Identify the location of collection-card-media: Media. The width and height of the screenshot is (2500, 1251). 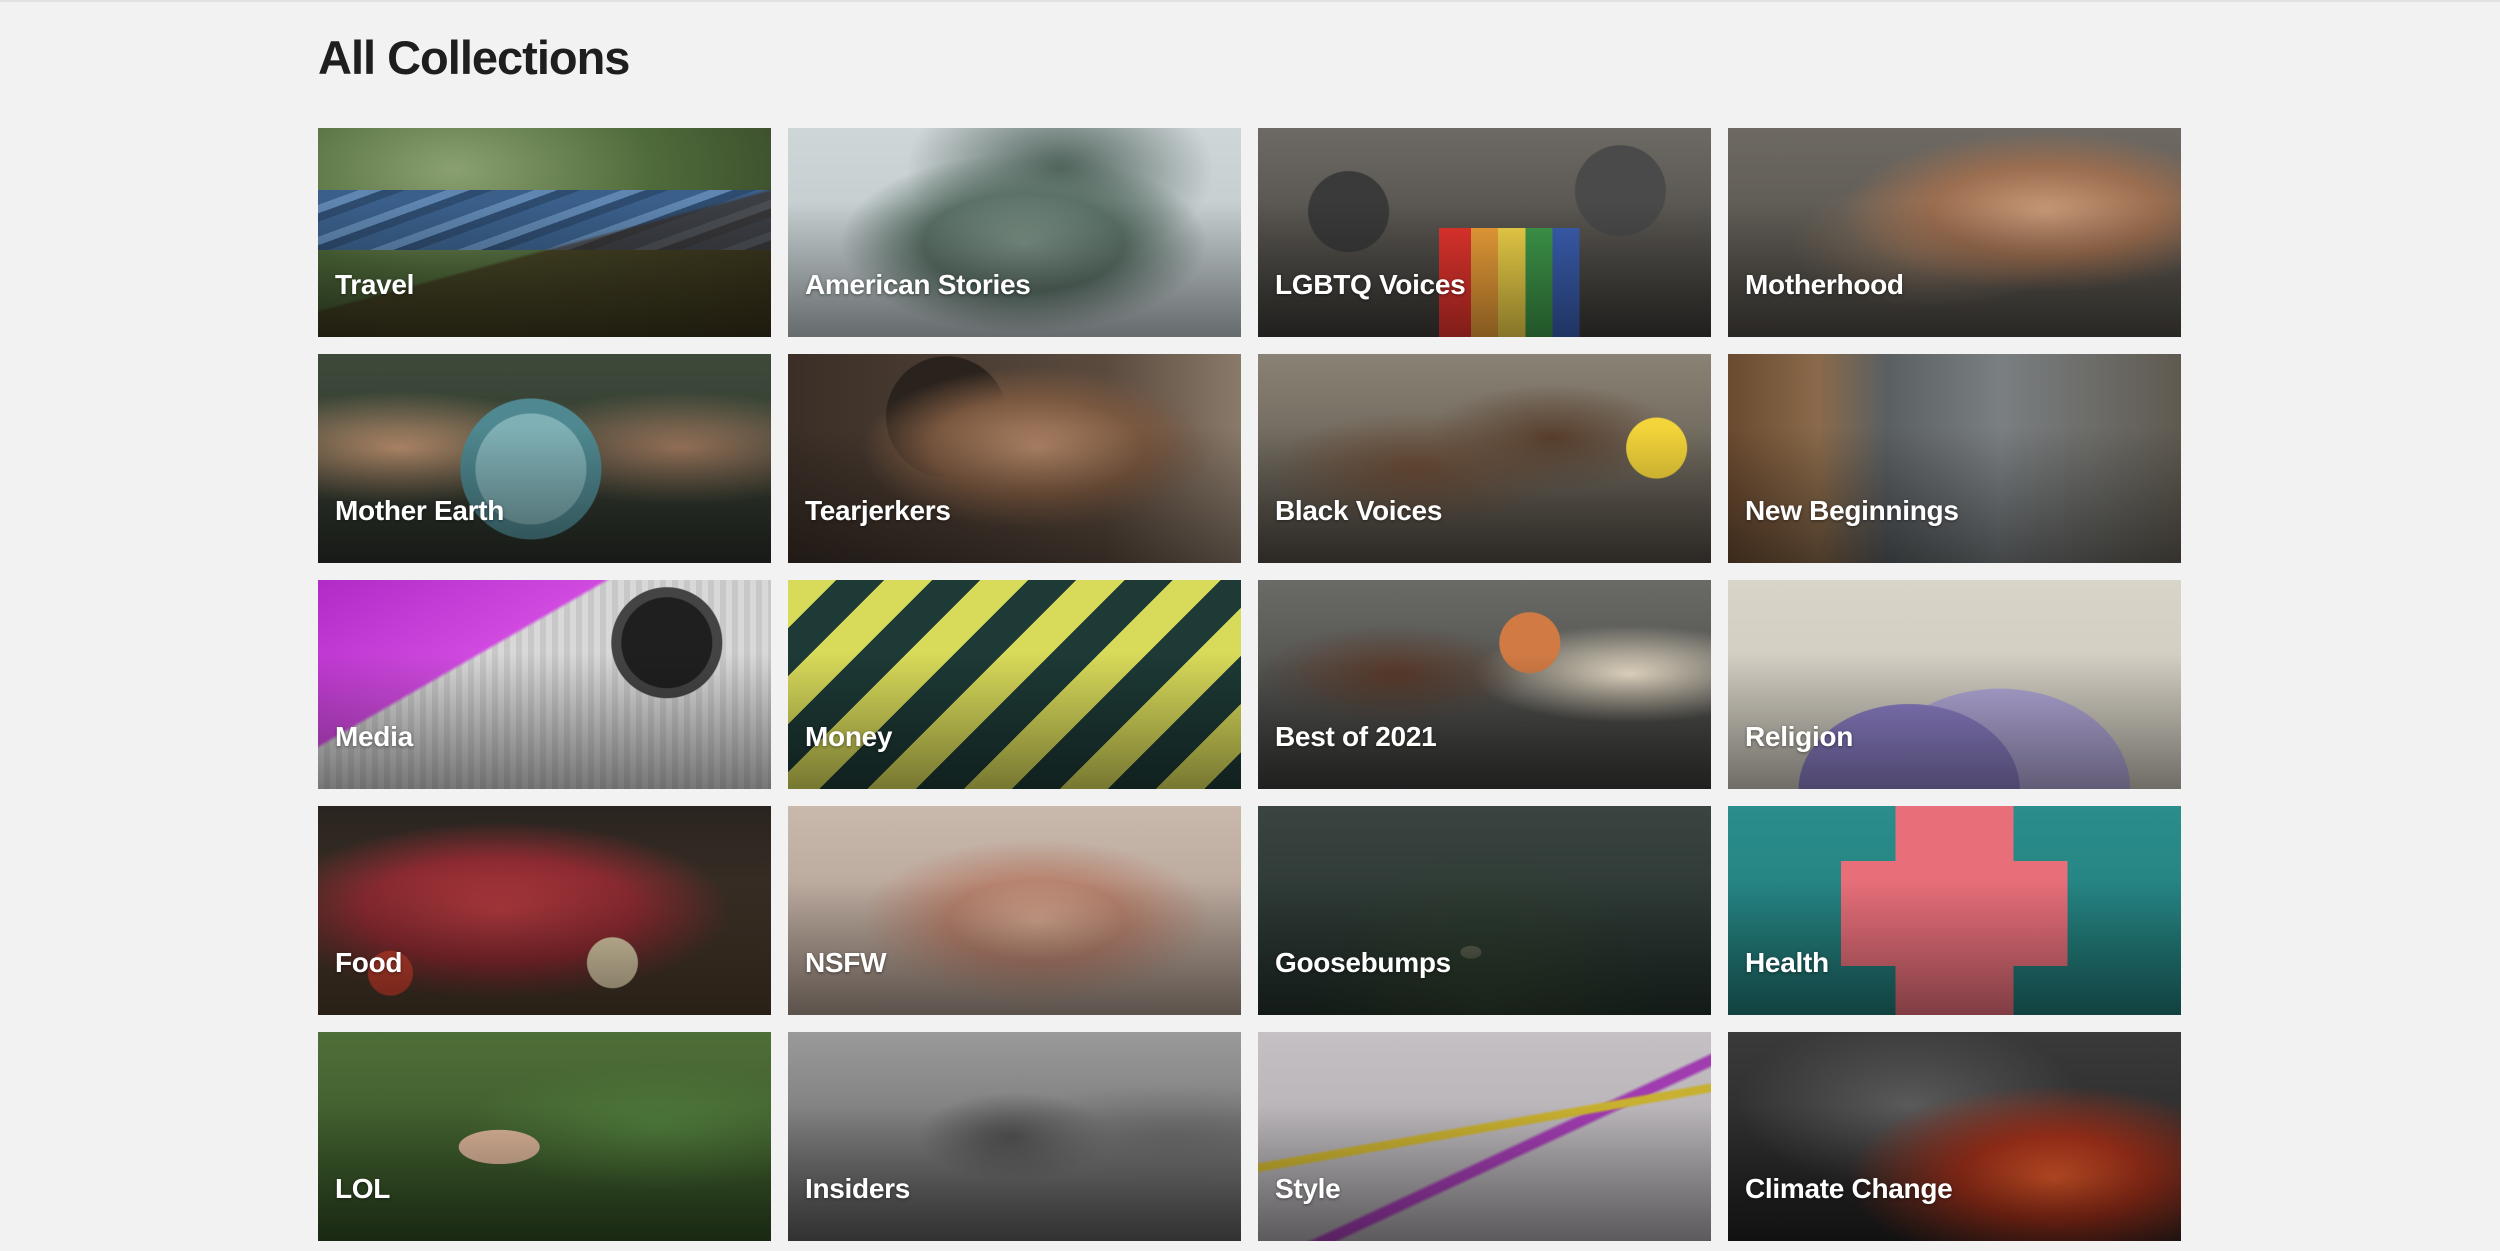
(544, 684).